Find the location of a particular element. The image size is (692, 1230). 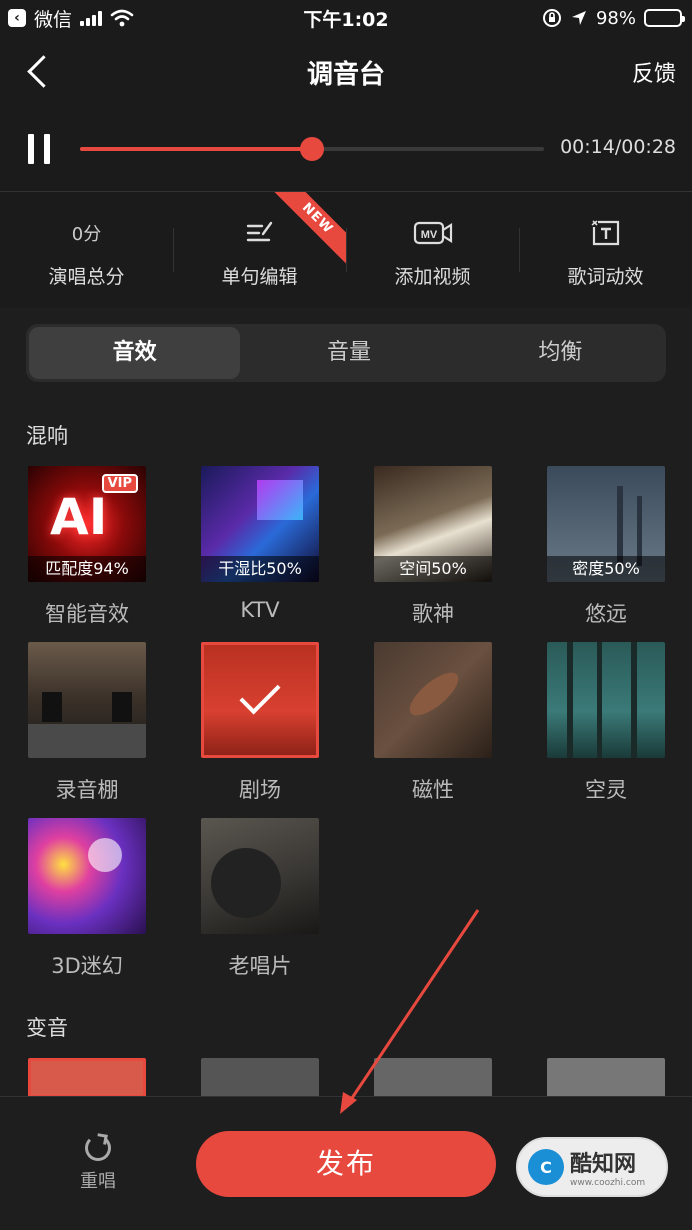

score-value: 0分 is located at coordinates (86, 234).